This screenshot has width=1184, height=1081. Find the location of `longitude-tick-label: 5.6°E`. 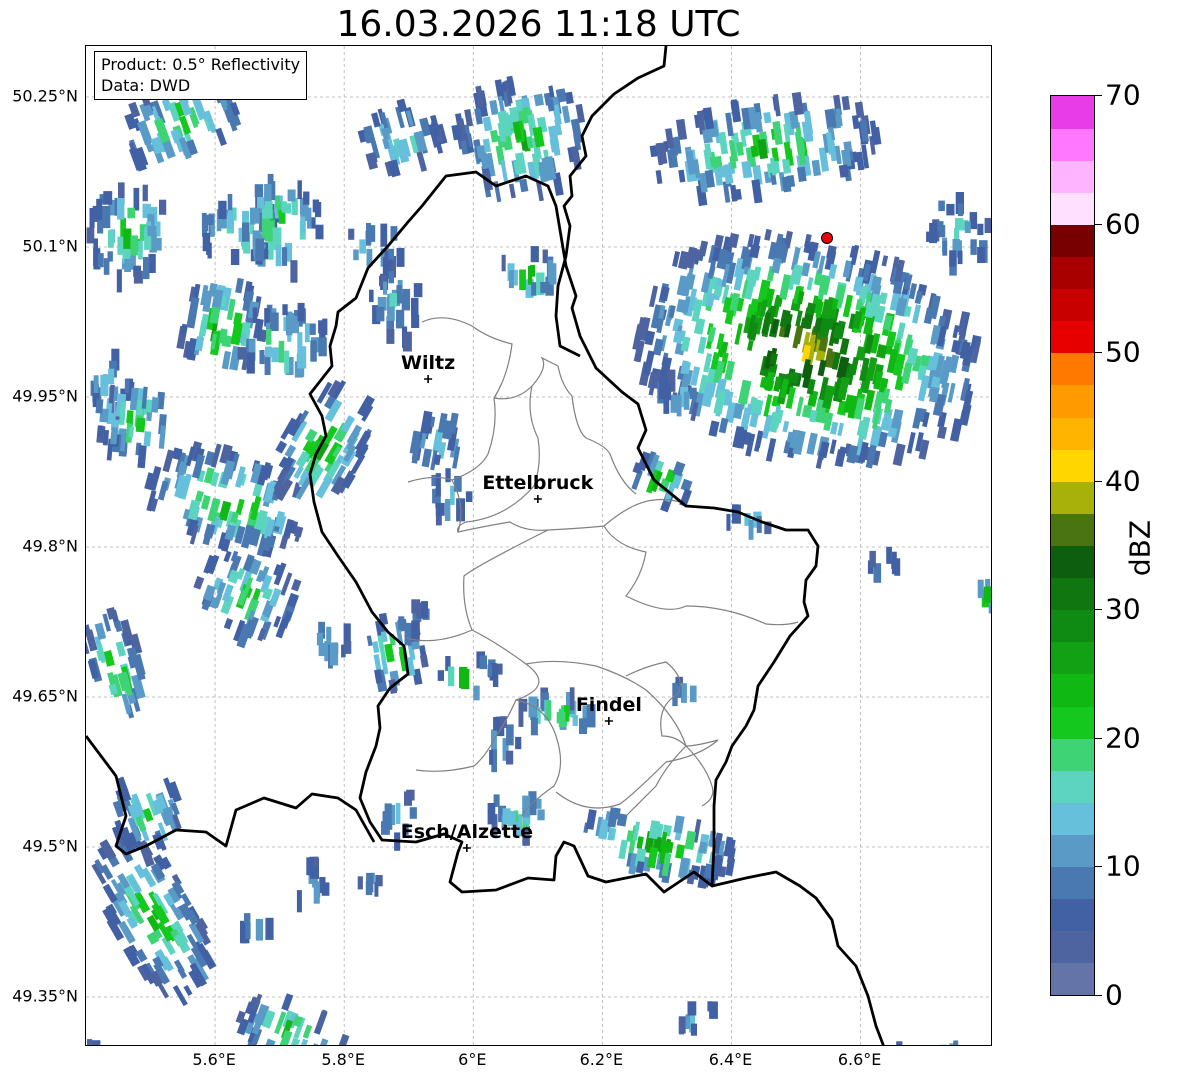

longitude-tick-label: 5.6°E is located at coordinates (214, 1059).